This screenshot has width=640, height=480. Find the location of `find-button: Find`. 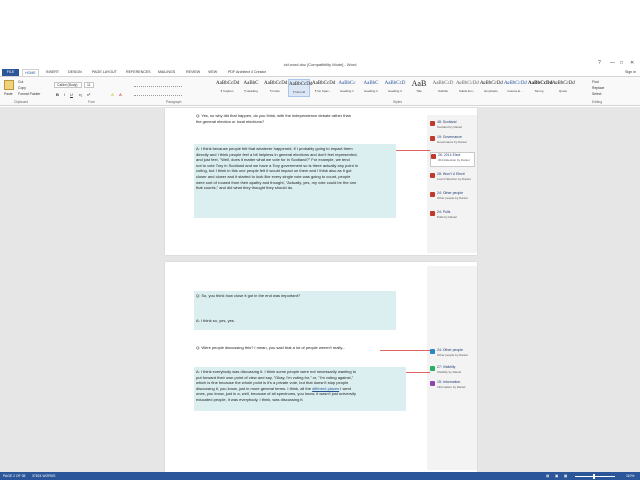

find-button: Find is located at coordinates (595, 82).